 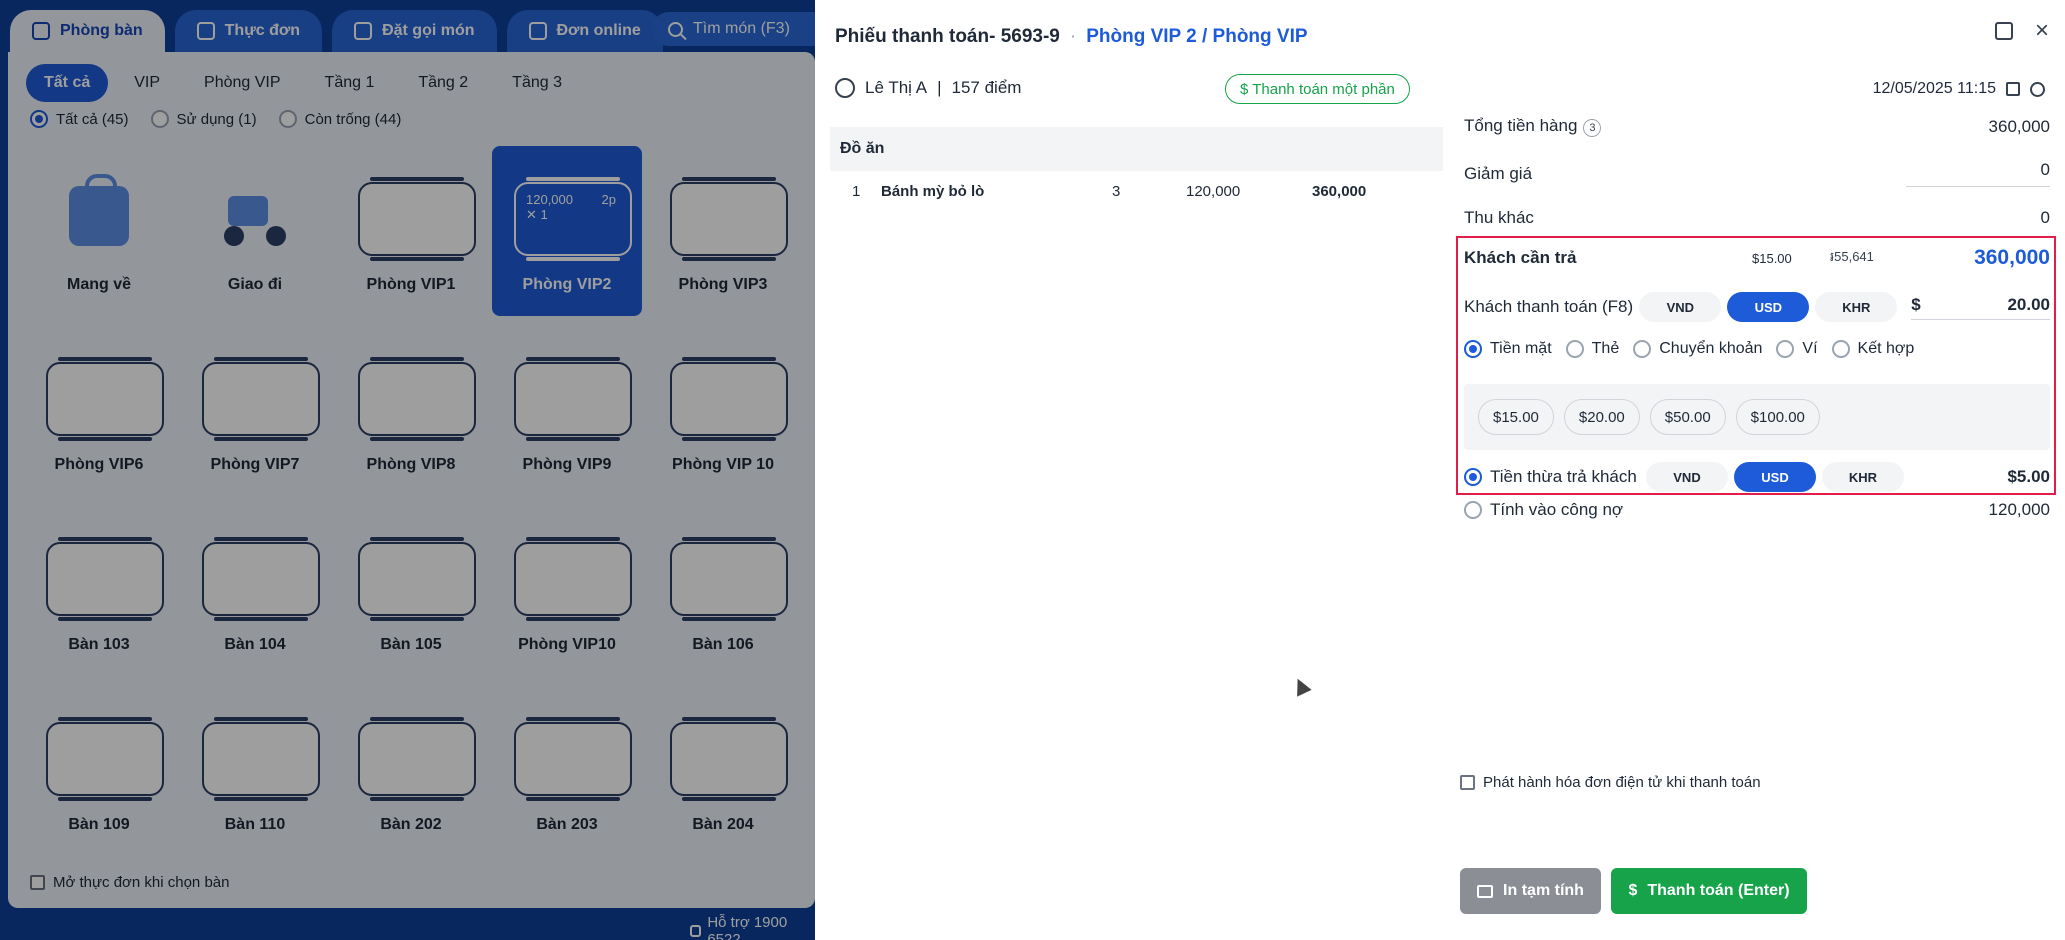 What do you see at coordinates (1516, 417) in the screenshot?
I see `quick-amount-button: $15.00` at bounding box center [1516, 417].